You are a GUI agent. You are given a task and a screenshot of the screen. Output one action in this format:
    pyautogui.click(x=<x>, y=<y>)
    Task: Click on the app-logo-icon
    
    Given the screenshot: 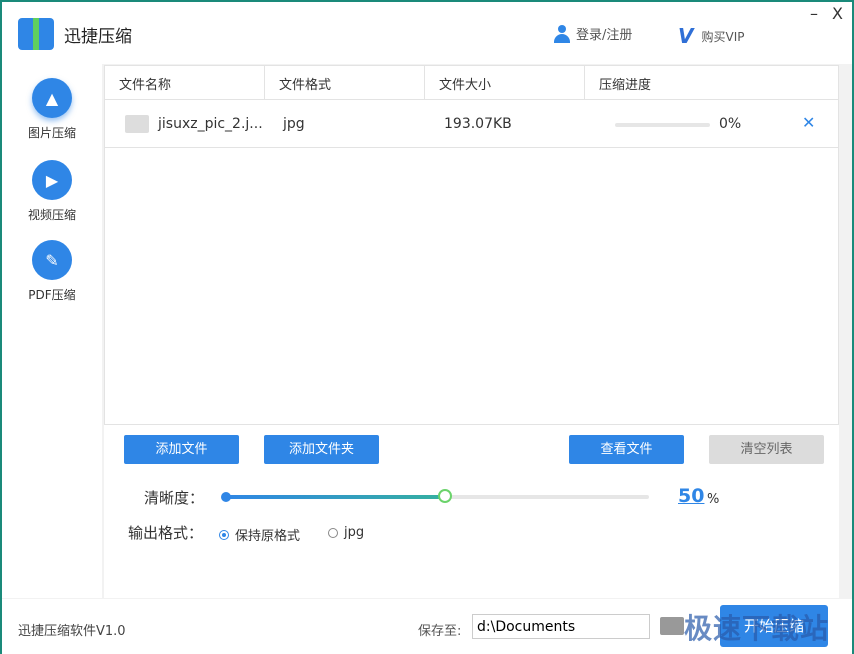 What is the action you would take?
    pyautogui.click(x=36, y=34)
    